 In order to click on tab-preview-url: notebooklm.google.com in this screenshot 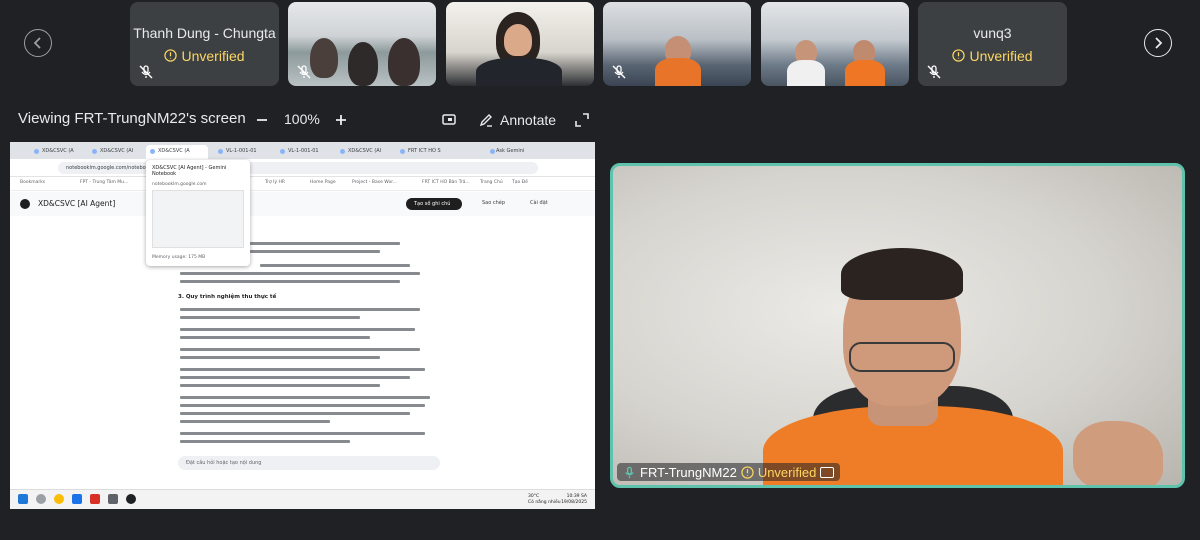, I will do `click(179, 184)`.